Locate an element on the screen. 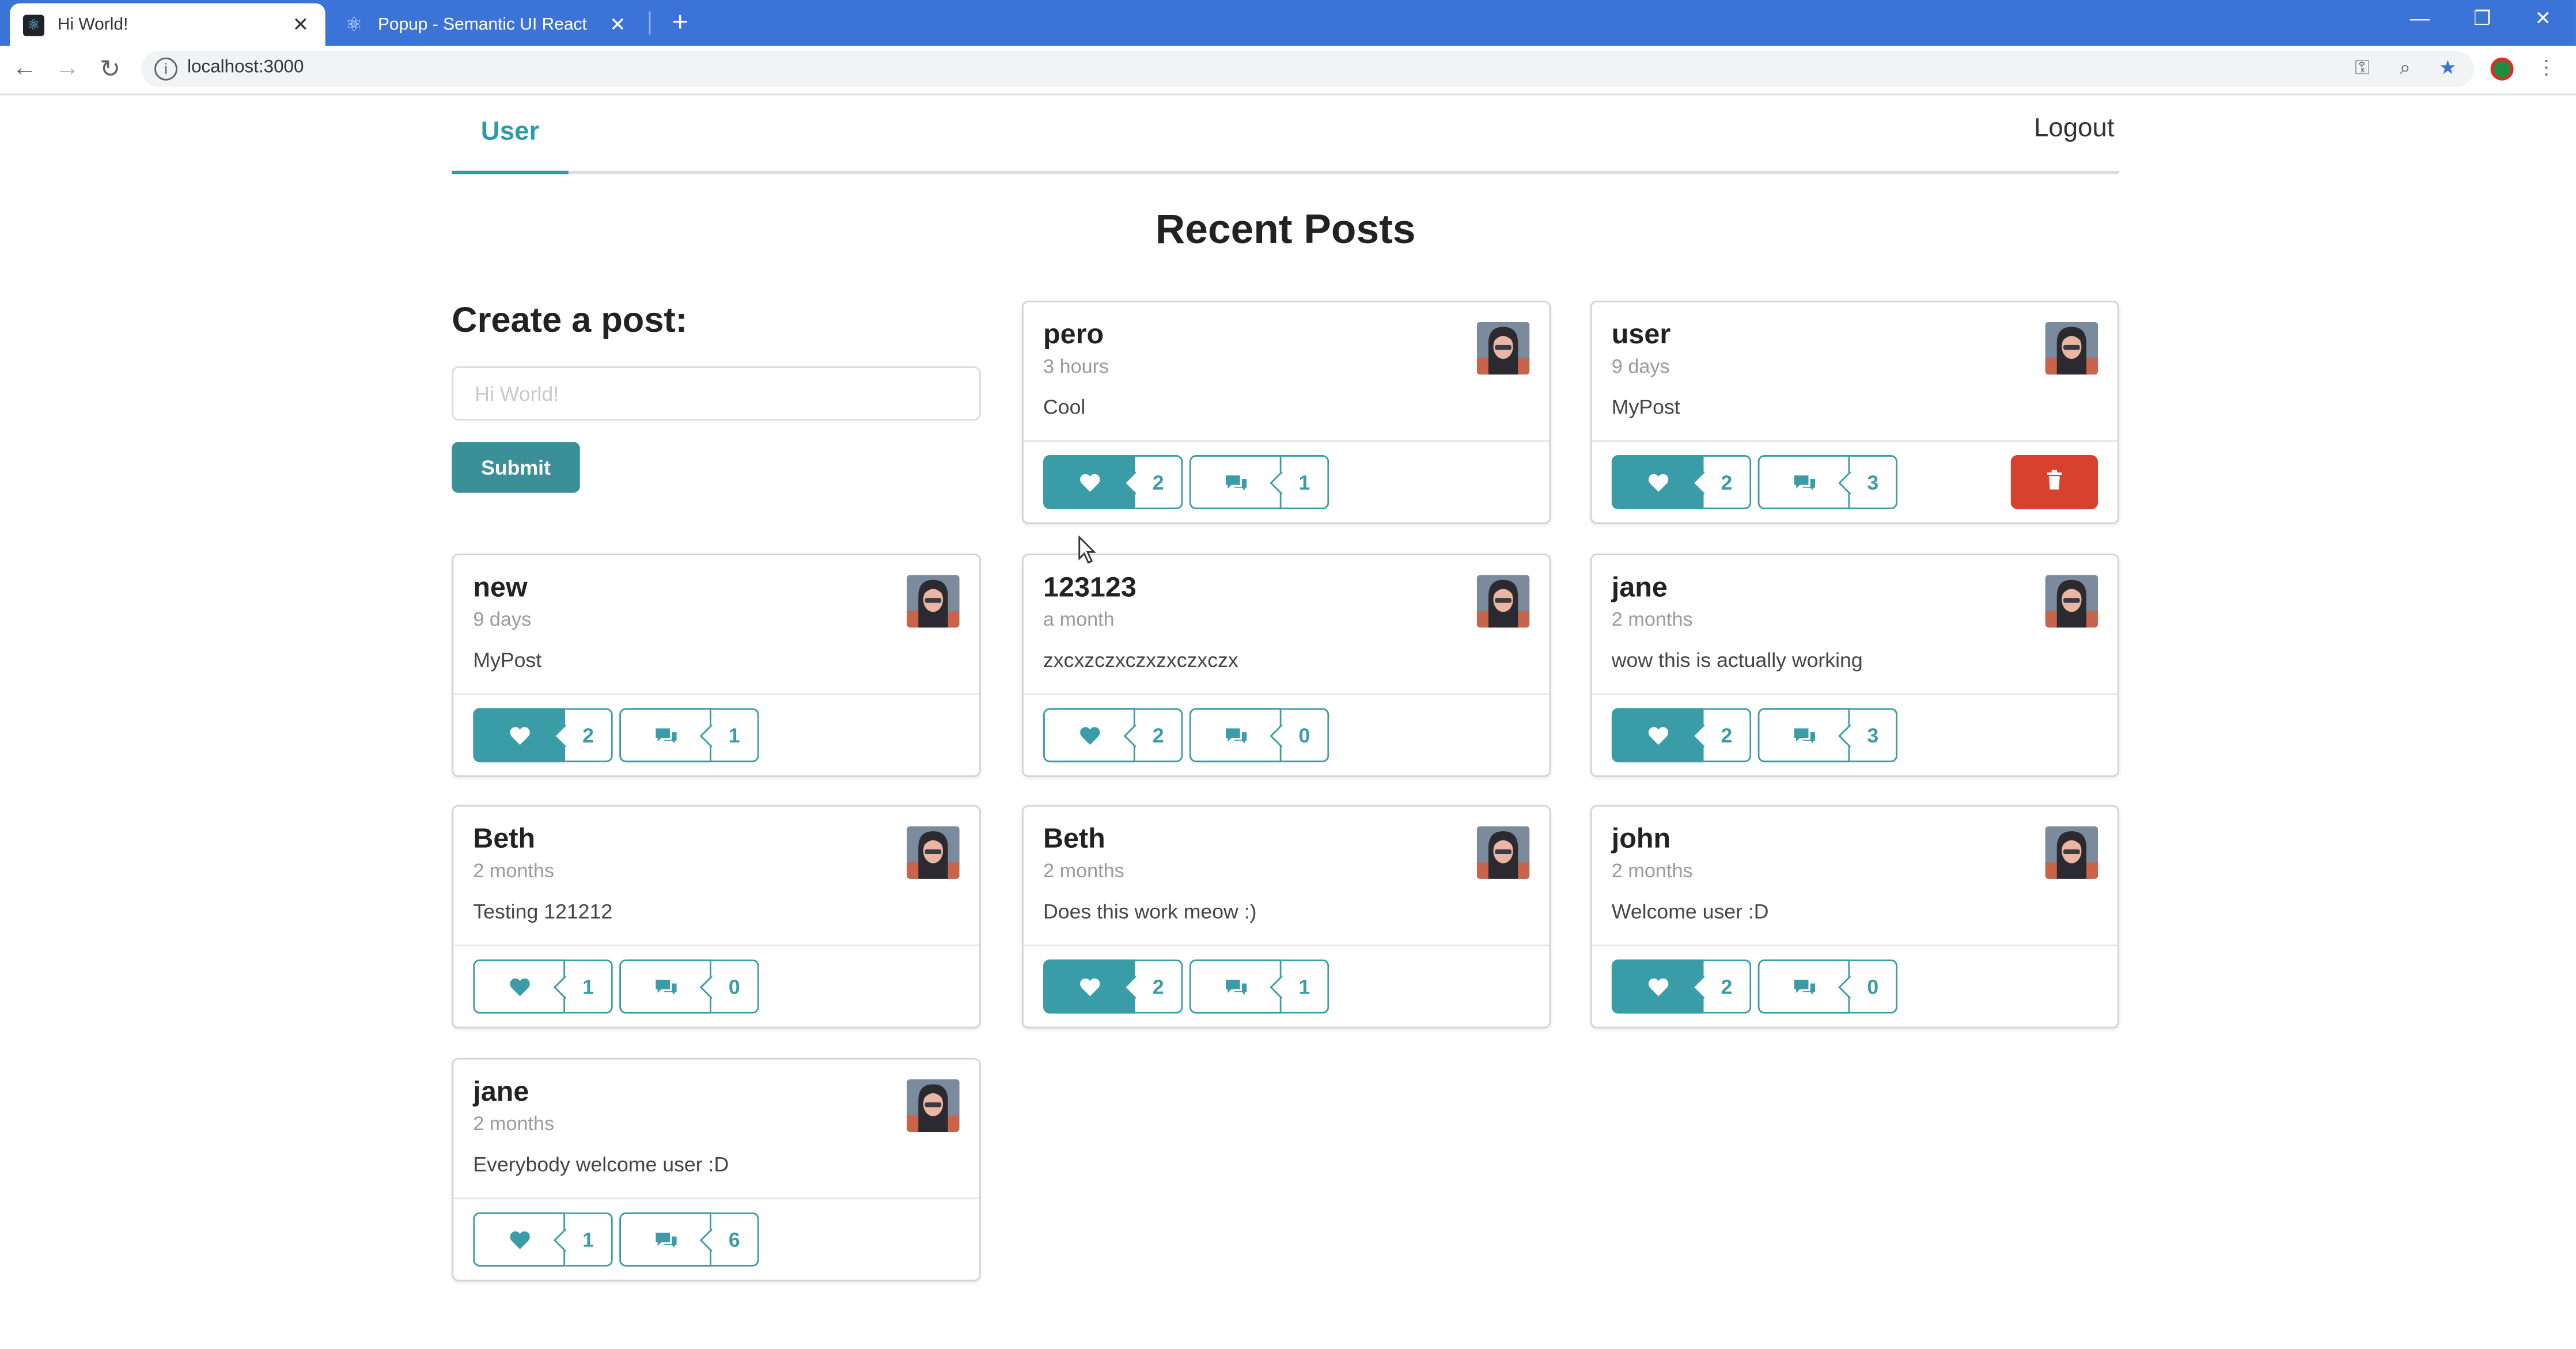 This screenshot has height=1349, width=2576. post-time: a month is located at coordinates (1079, 619).